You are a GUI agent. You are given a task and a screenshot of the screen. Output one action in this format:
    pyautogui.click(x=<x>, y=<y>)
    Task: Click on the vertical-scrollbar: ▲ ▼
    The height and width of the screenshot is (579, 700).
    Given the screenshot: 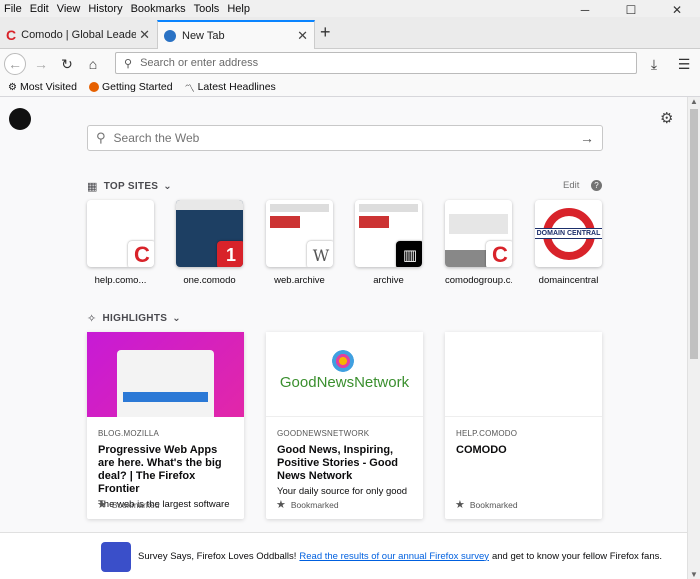 What is the action you would take?
    pyautogui.click(x=693, y=338)
    